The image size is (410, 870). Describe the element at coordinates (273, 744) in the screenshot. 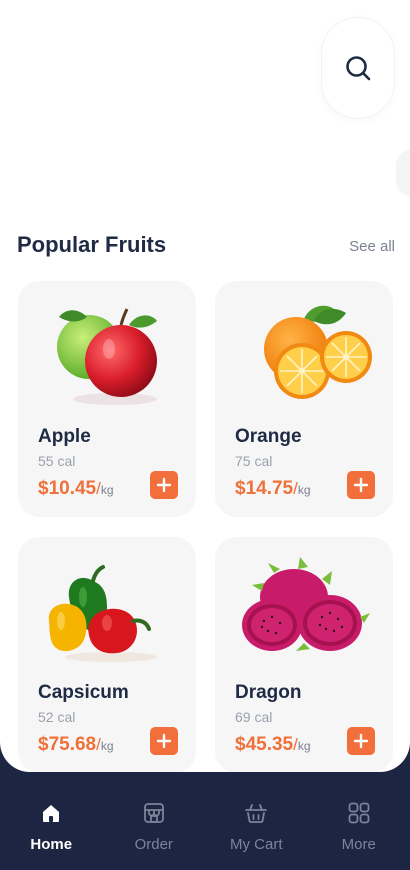

I see `product-price: $45.35/kg` at that location.